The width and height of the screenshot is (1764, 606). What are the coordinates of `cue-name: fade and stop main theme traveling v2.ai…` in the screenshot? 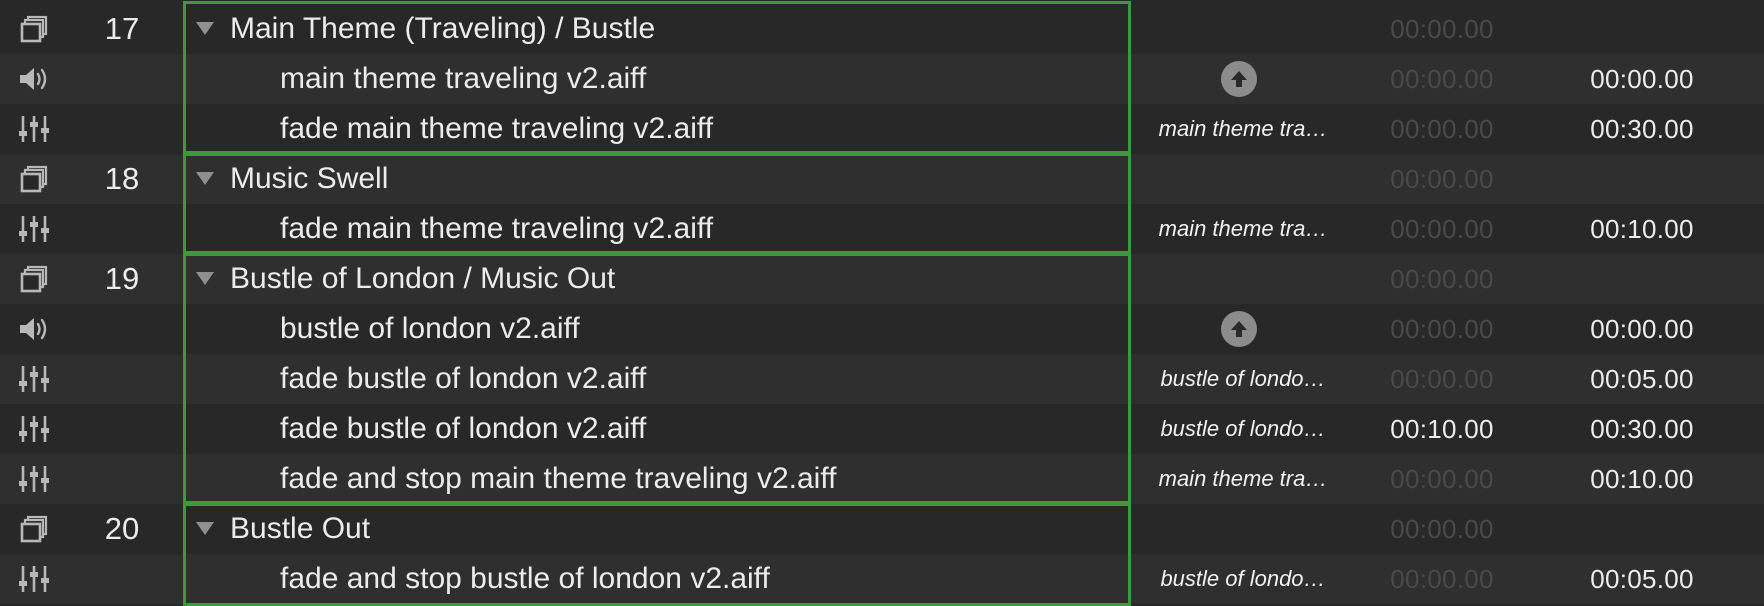 It's located at (558, 479).